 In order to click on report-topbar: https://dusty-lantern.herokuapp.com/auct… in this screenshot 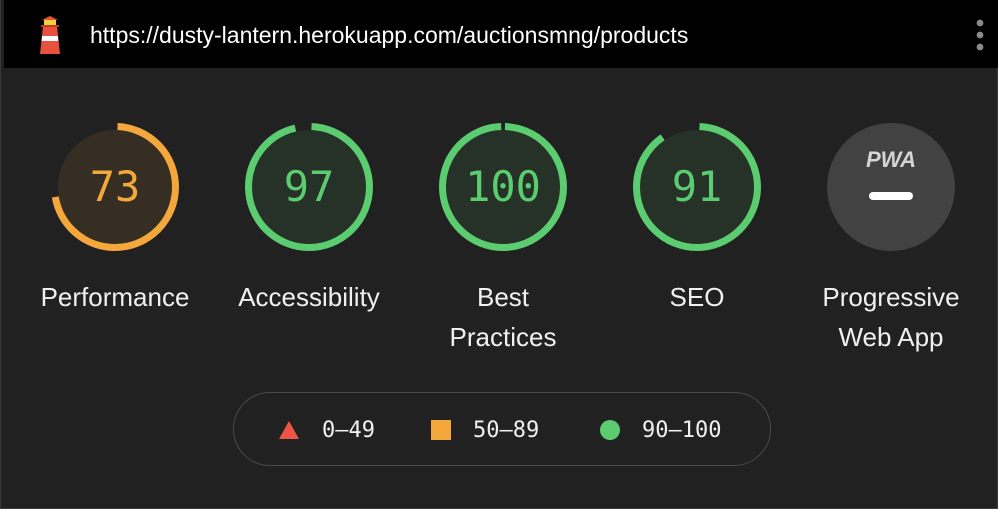, I will do `click(501, 34)`.